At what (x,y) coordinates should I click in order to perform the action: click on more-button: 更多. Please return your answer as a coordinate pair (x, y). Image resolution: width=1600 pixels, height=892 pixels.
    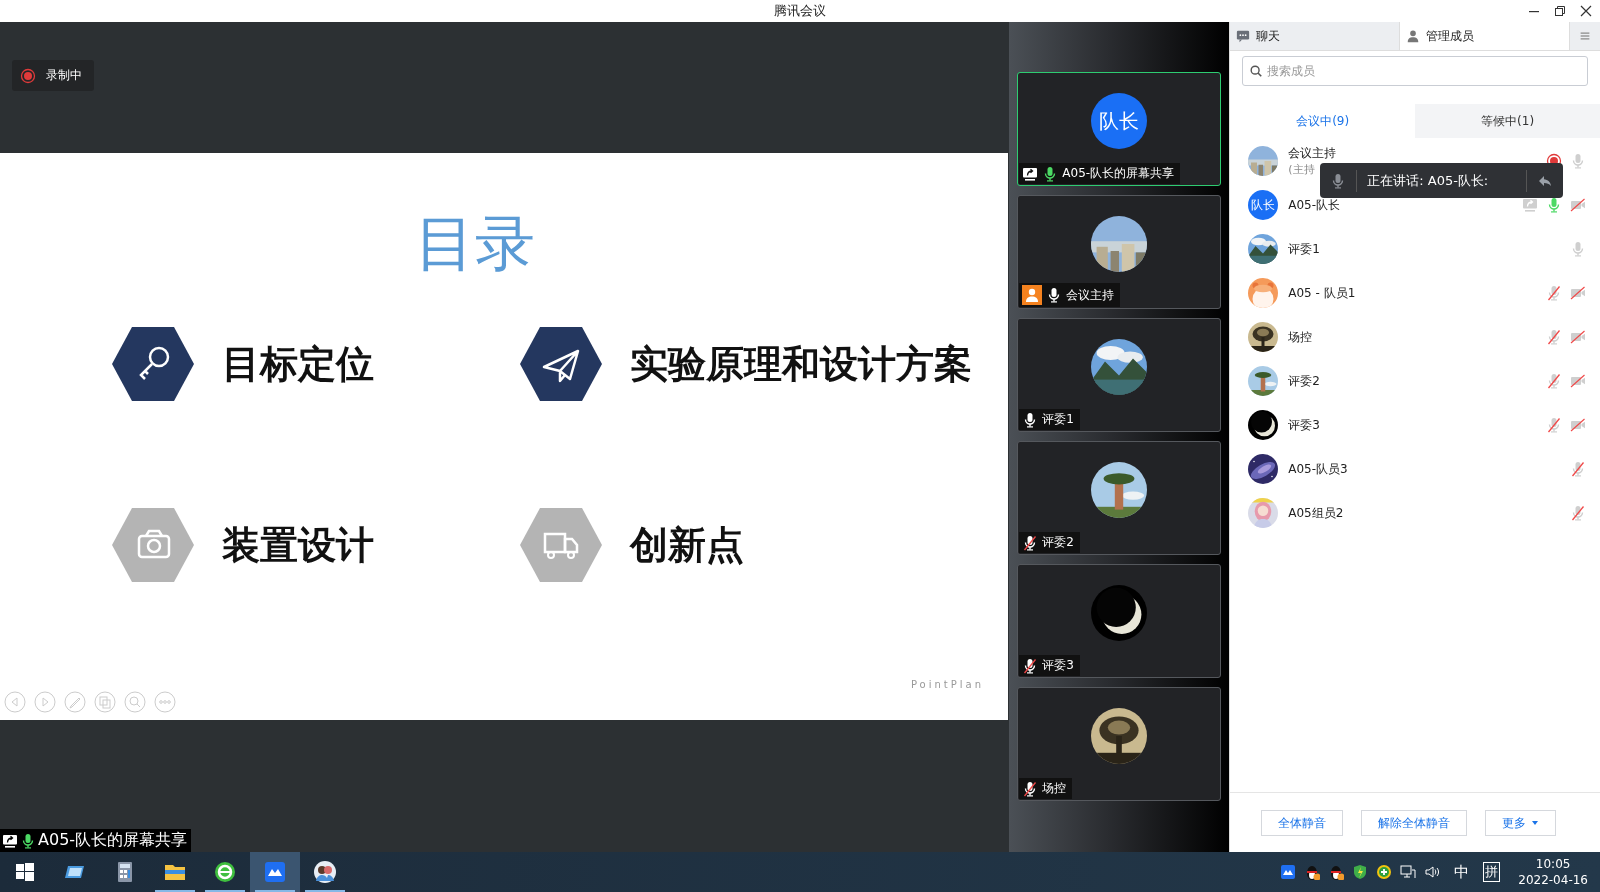
    Looking at the image, I should click on (1520, 823).